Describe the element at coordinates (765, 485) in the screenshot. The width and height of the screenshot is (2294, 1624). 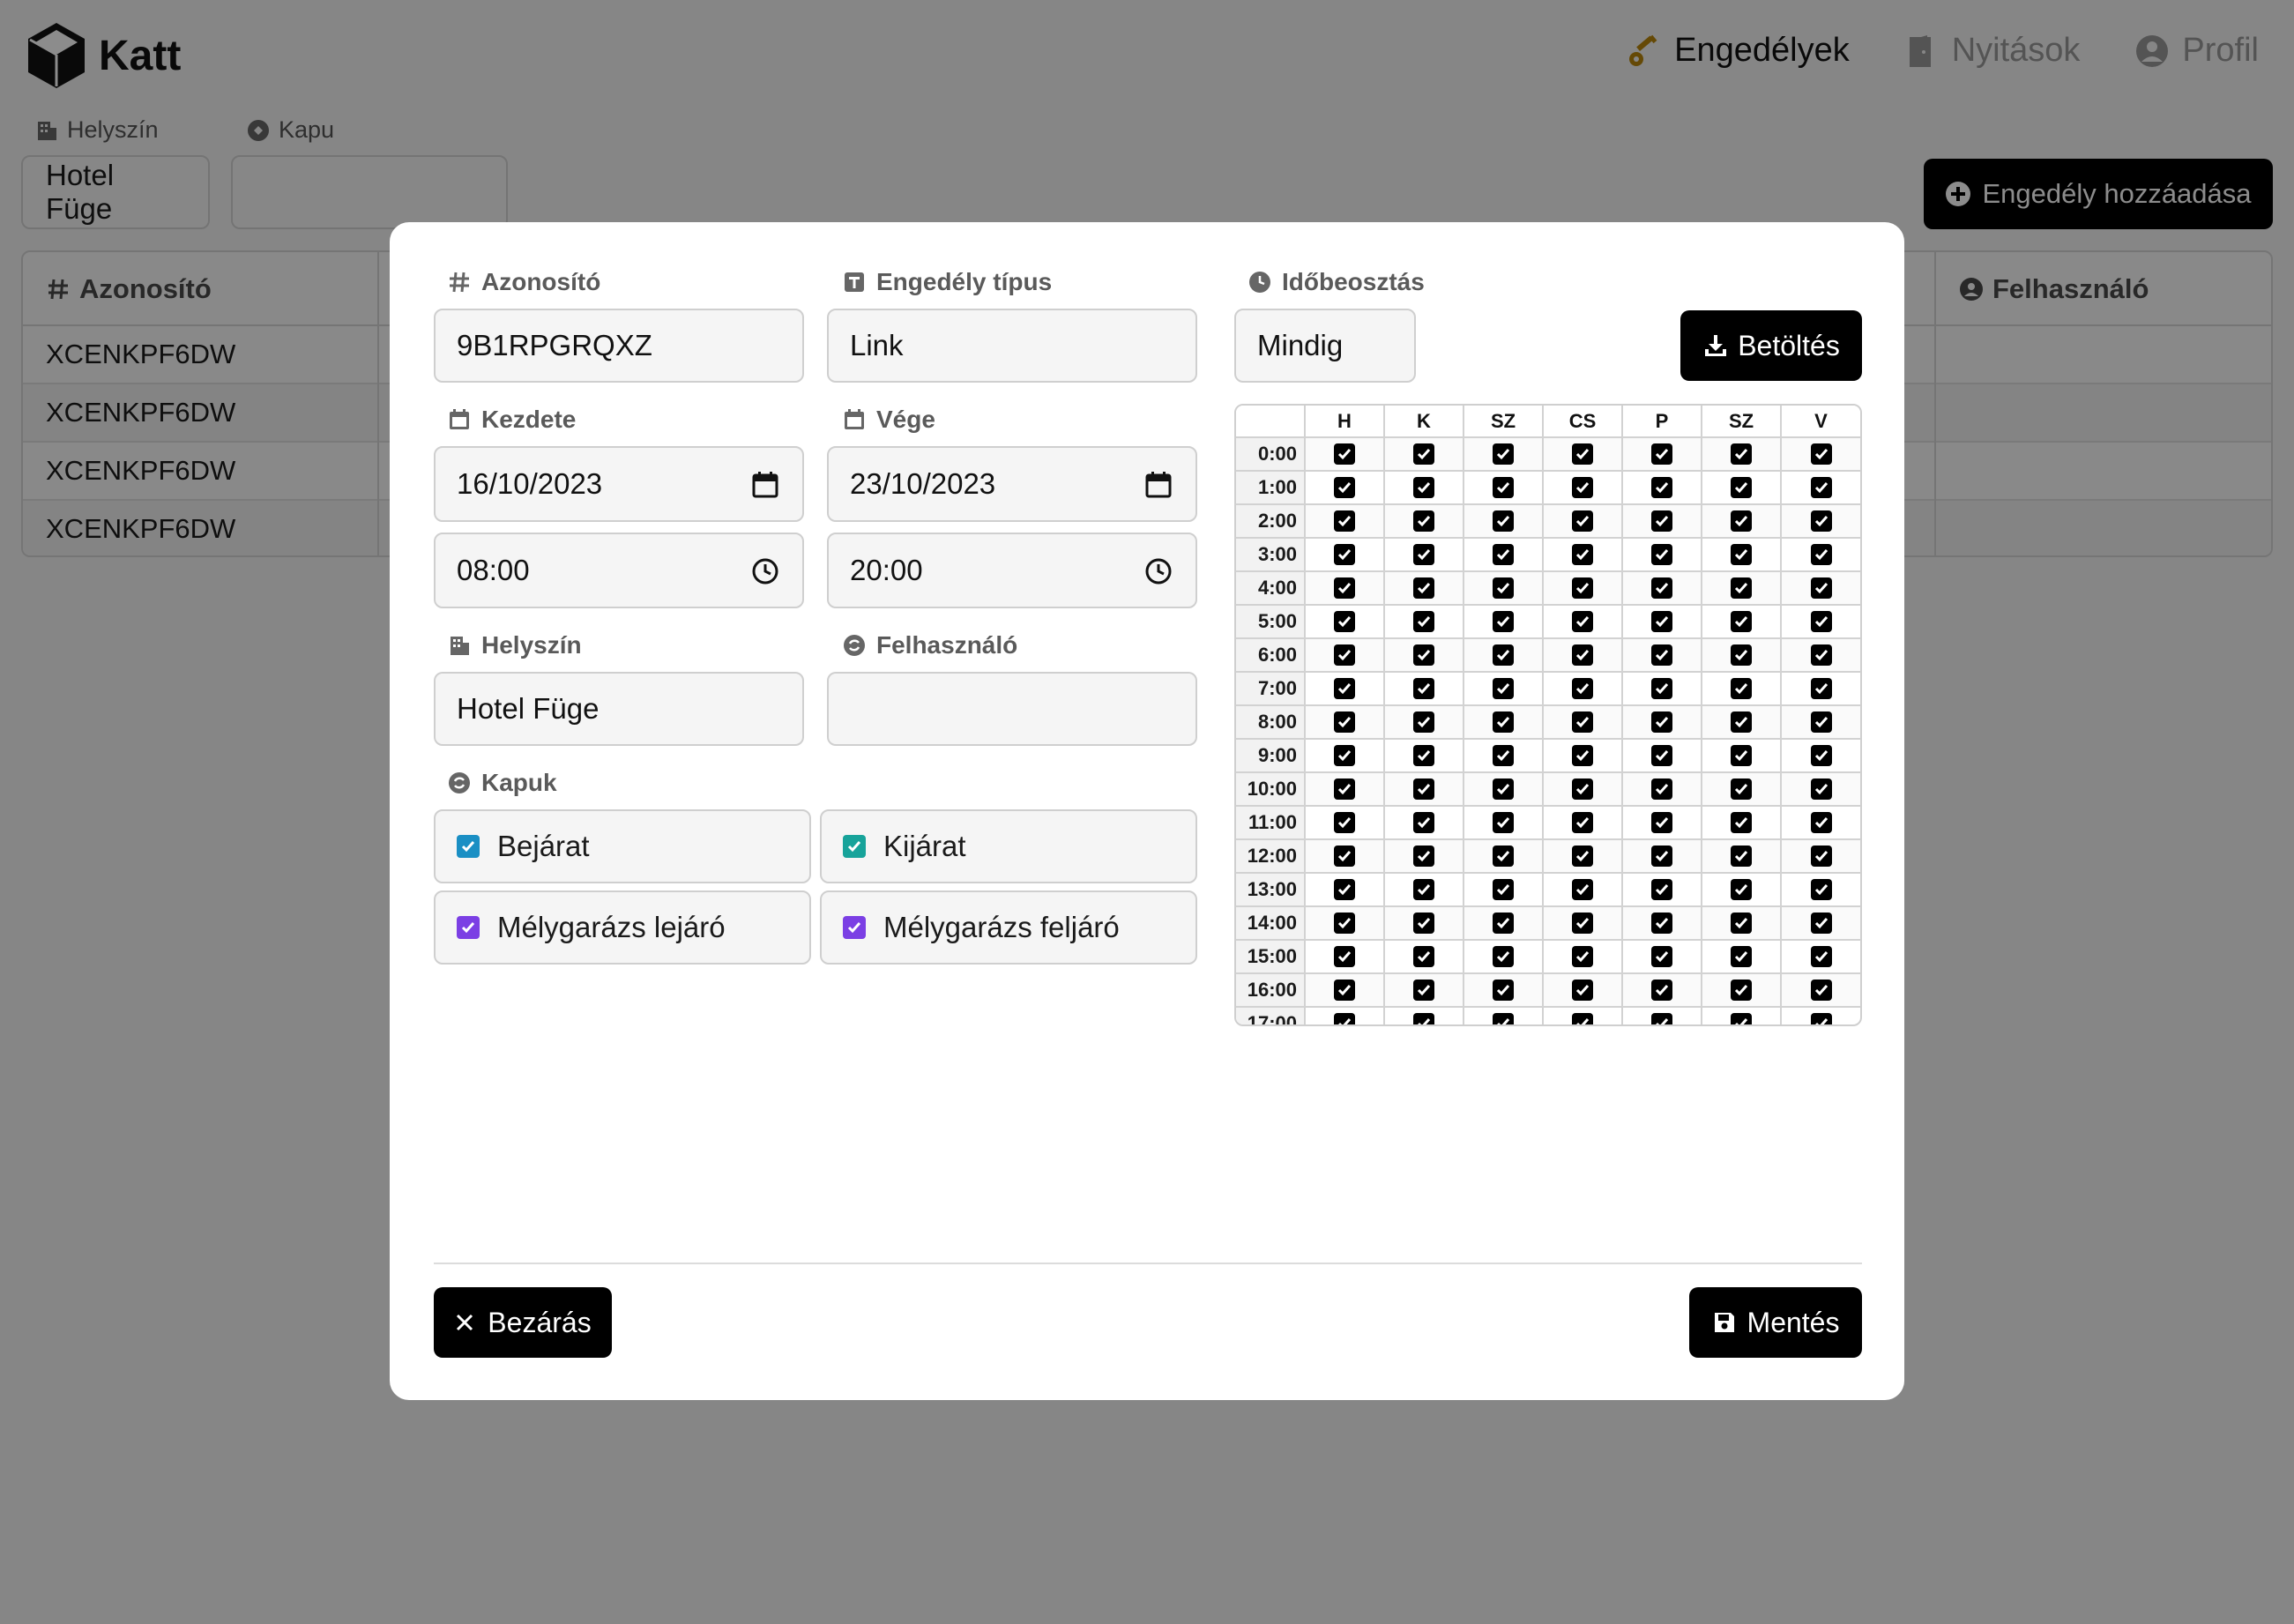
I see `calendar-icon` at that location.